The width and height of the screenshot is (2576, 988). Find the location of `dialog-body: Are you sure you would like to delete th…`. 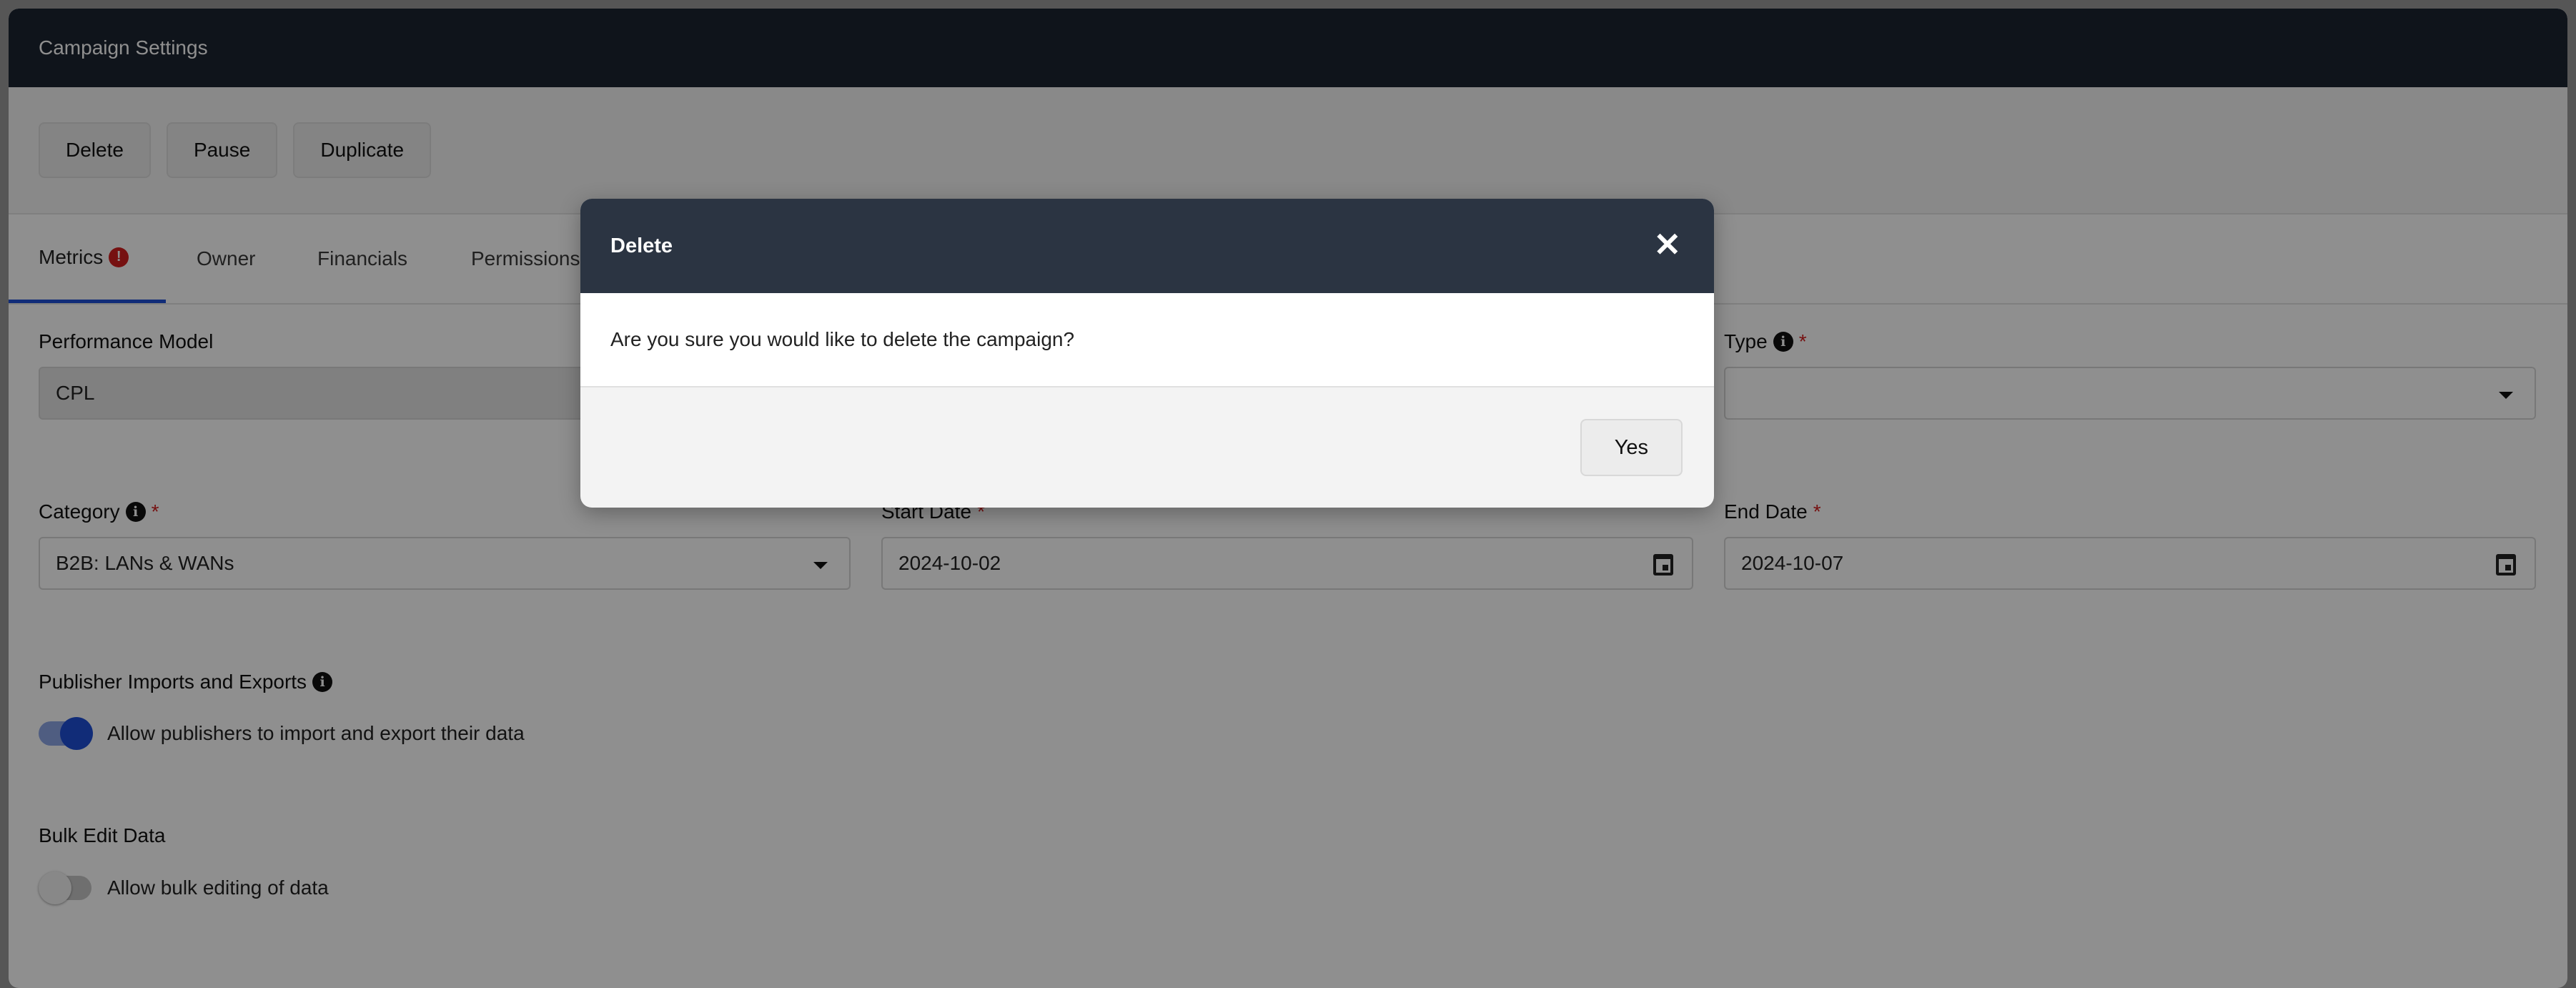

dialog-body: Are you sure you would like to delete th… is located at coordinates (1147, 340).